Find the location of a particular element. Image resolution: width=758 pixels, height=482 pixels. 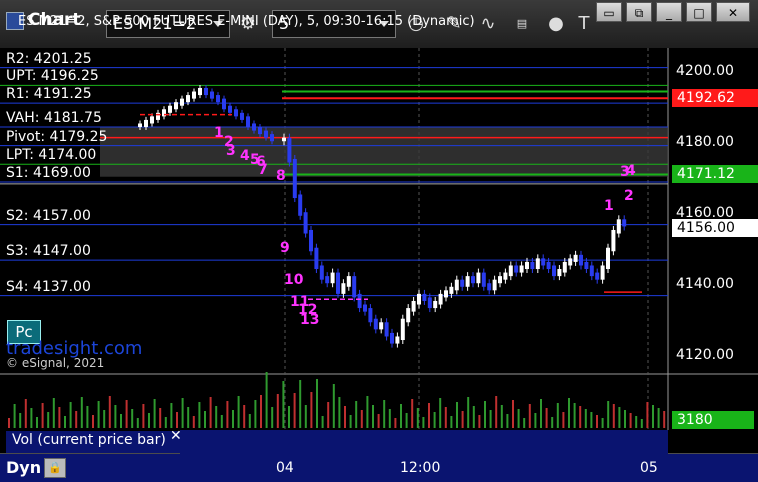

lock-icon: 🔒 is located at coordinates (55, 468).